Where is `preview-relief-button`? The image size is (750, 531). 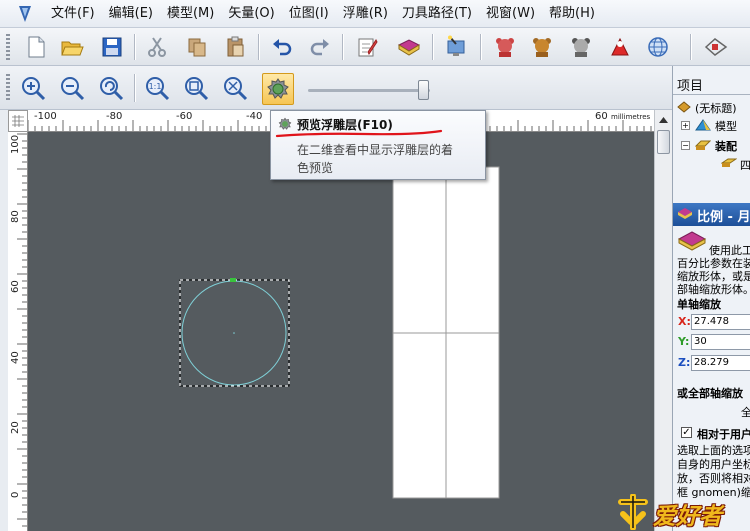
preview-relief-button is located at coordinates (278, 89).